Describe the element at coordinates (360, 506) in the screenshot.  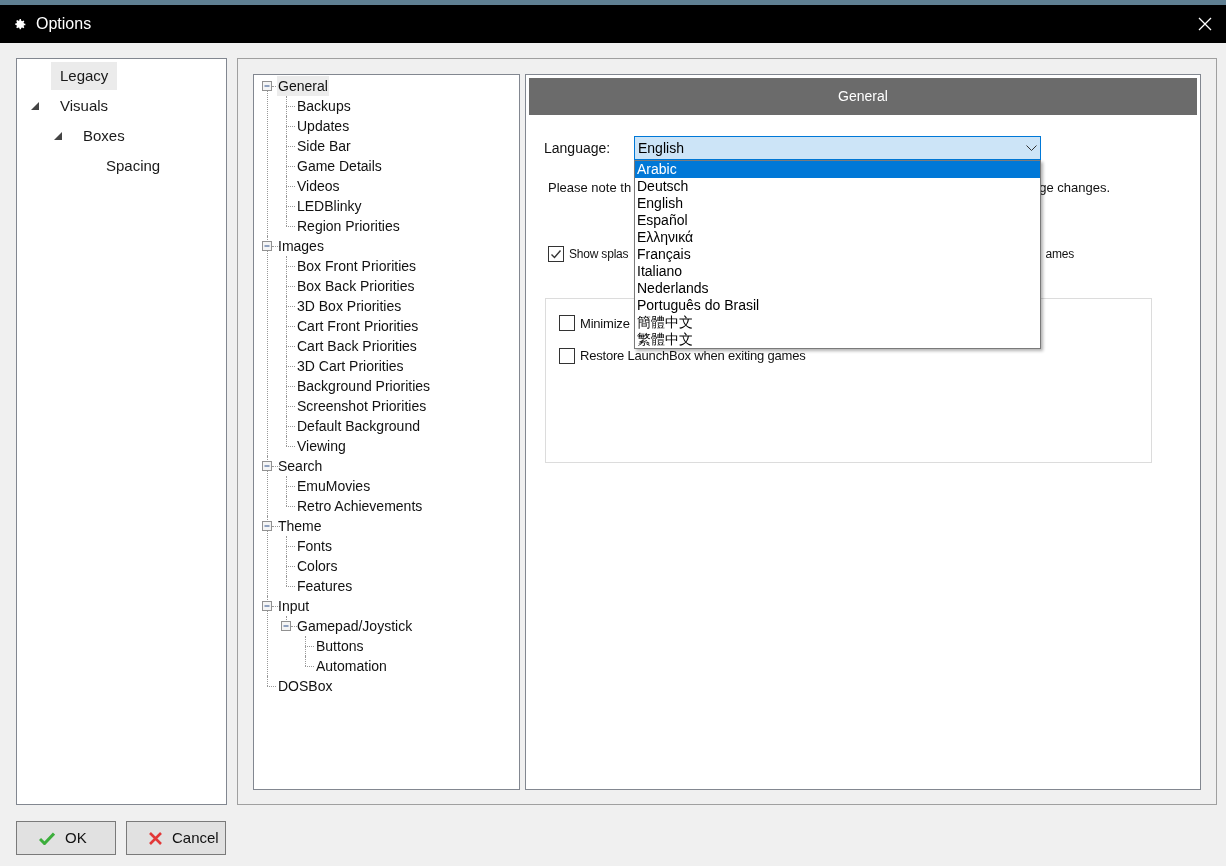
I see `tree-item: Retro Achievements` at that location.